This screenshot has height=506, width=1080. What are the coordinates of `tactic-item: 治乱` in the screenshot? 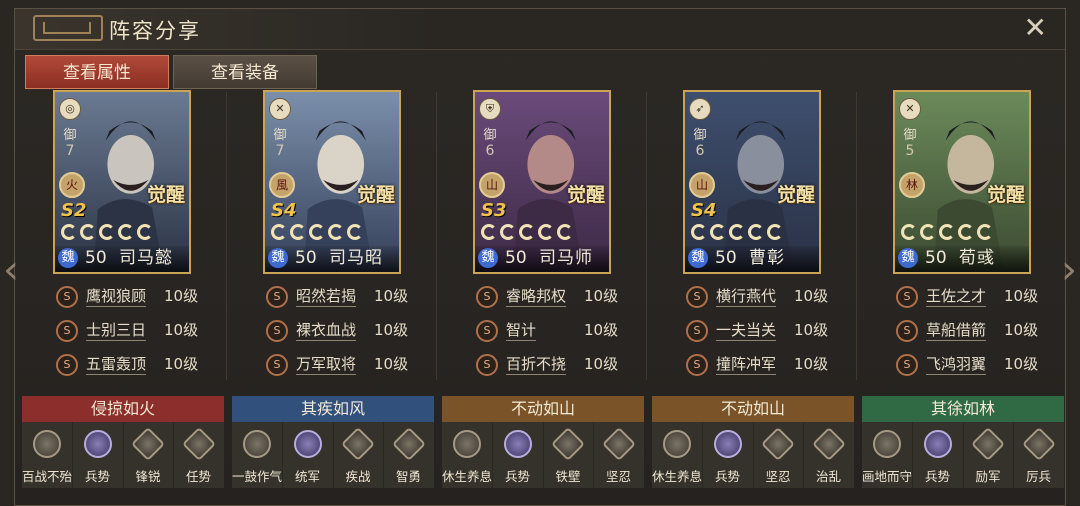 It's located at (829, 455).